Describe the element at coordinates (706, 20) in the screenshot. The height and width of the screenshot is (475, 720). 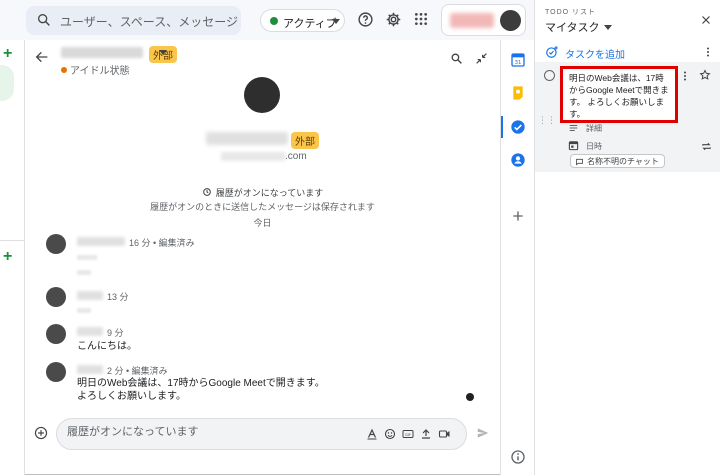
I see `close-icon` at that location.